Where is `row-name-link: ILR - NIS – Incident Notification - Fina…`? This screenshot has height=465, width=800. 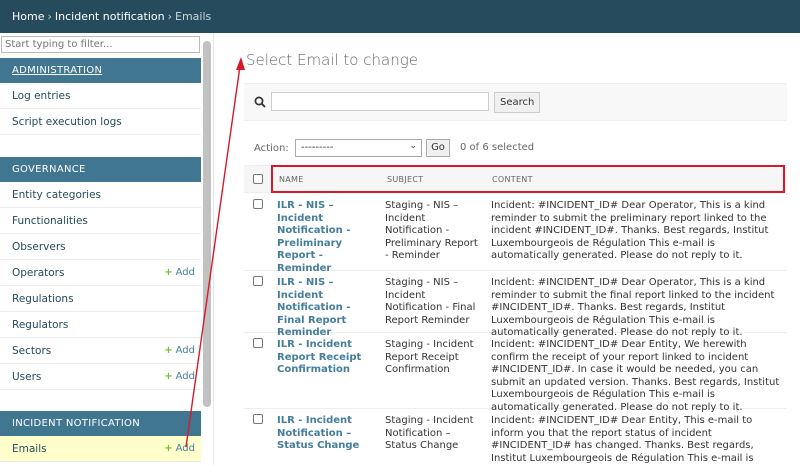 row-name-link: ILR - NIS – Incident Notification - Fina… is located at coordinates (326, 308).